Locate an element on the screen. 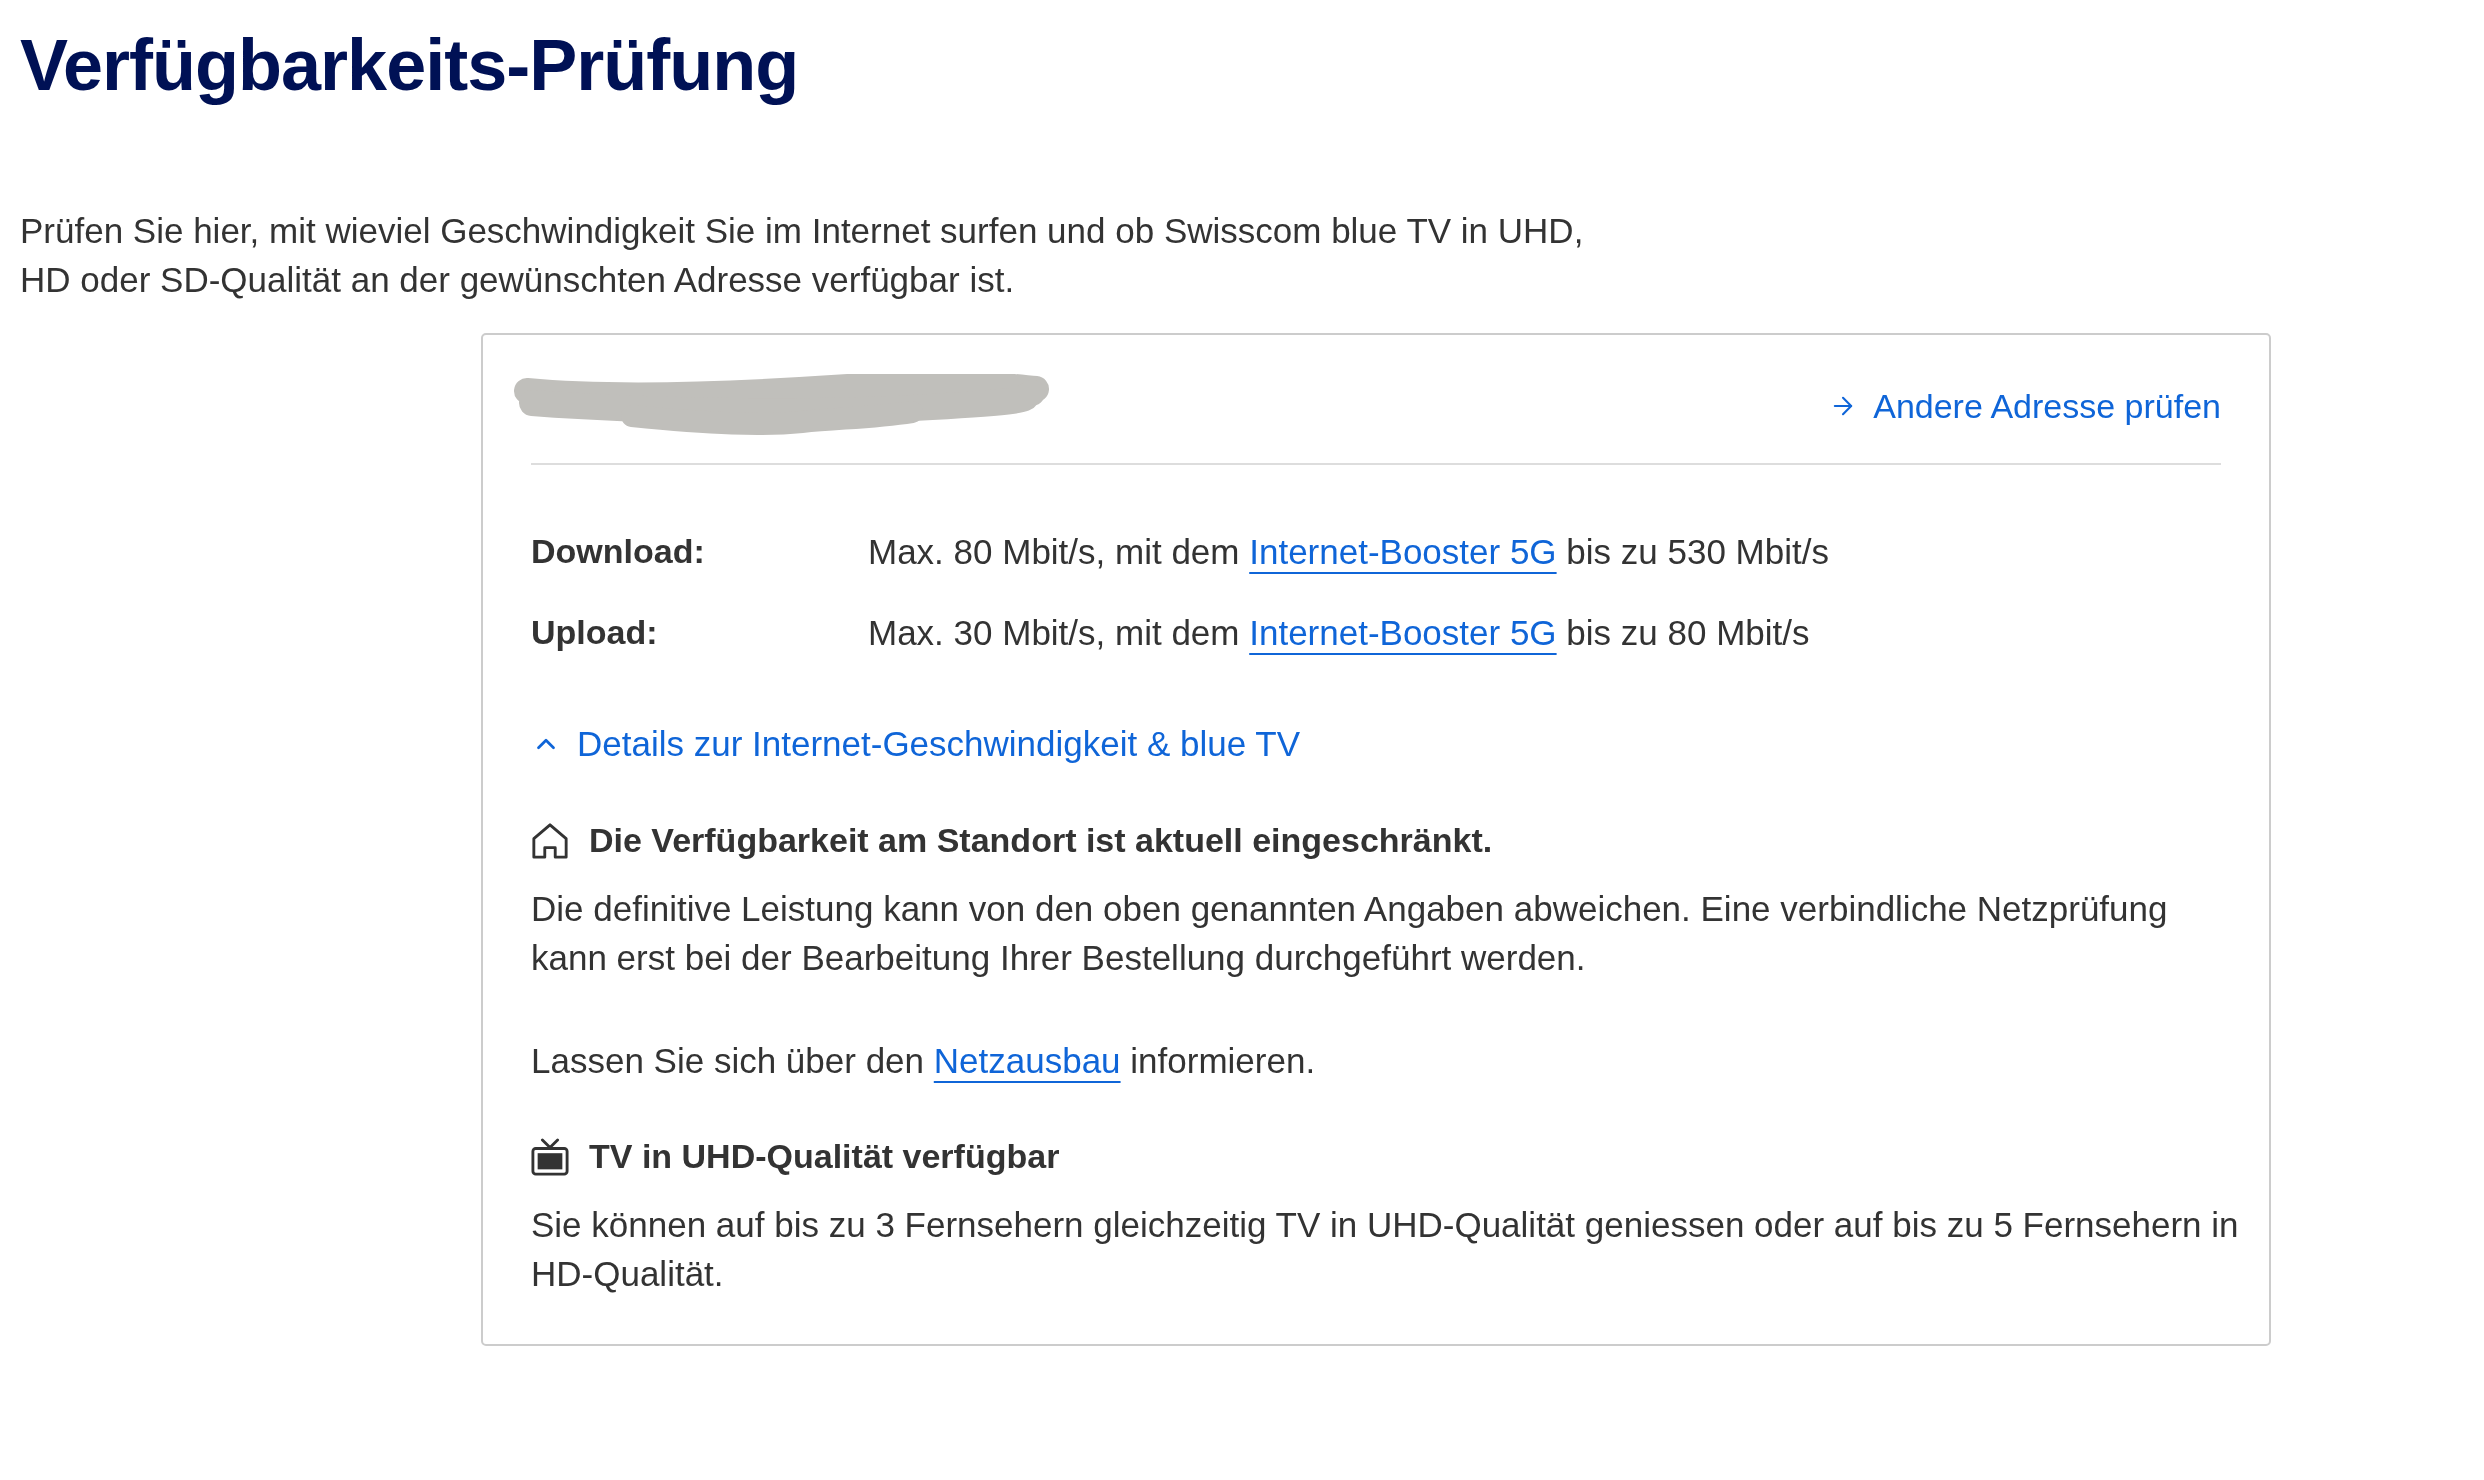 Image resolution: width=2484 pixels, height=1480 pixels. intro-text: Prüfen Sie hier, mit wieviel Geschwindigkeit Sie im Internet surfen und ob Swisscom blue TV in UHD, HD oder SD-Qualität an der gewünschten Adresse verfügbar ist. is located at coordinates (802, 255).